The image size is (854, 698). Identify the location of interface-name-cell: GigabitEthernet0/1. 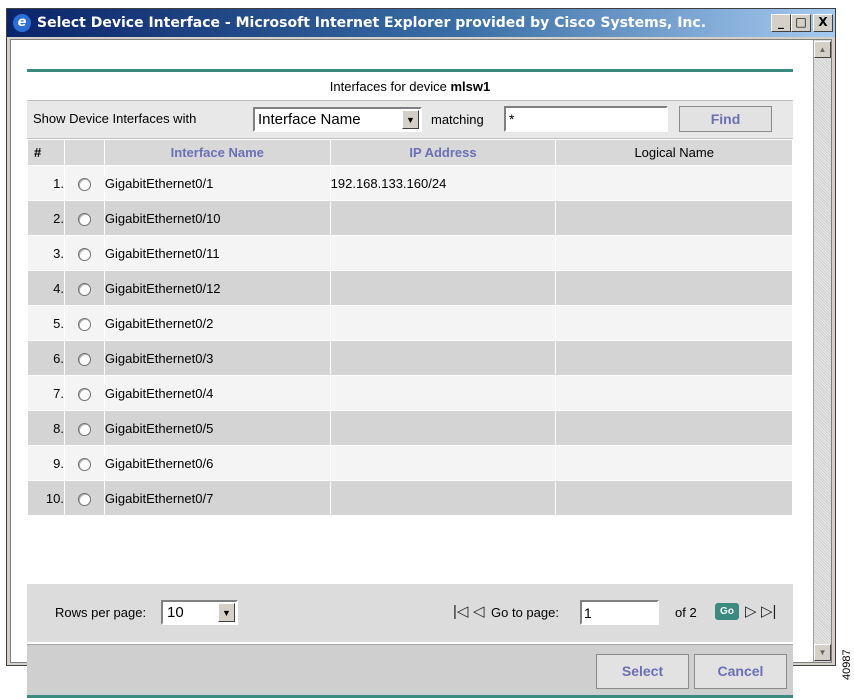
(217, 183).